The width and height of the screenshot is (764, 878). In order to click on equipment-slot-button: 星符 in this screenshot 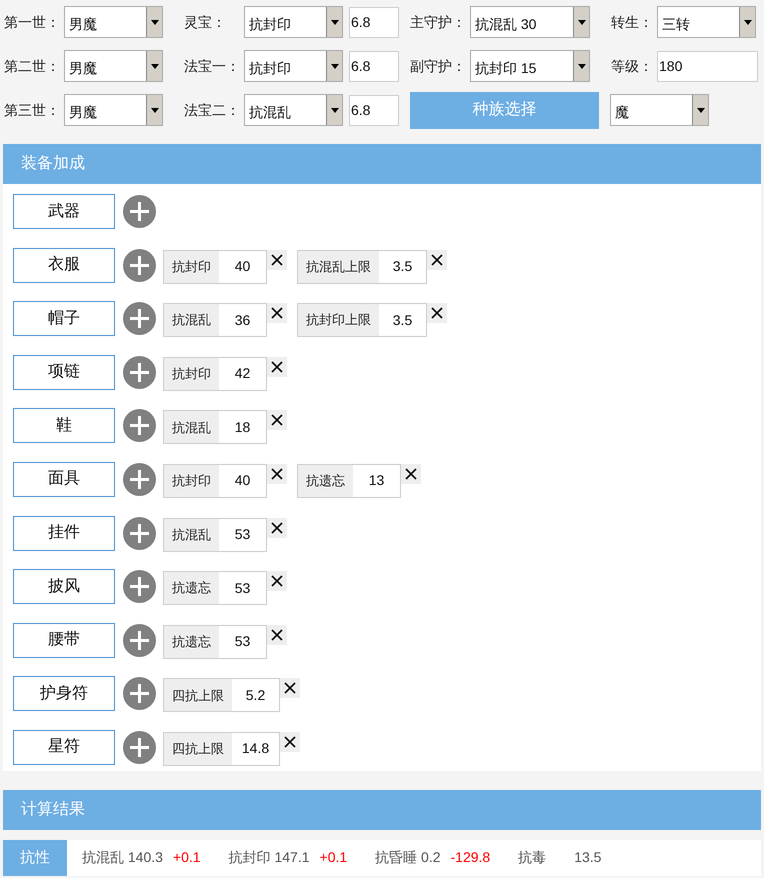, I will do `click(64, 747)`.